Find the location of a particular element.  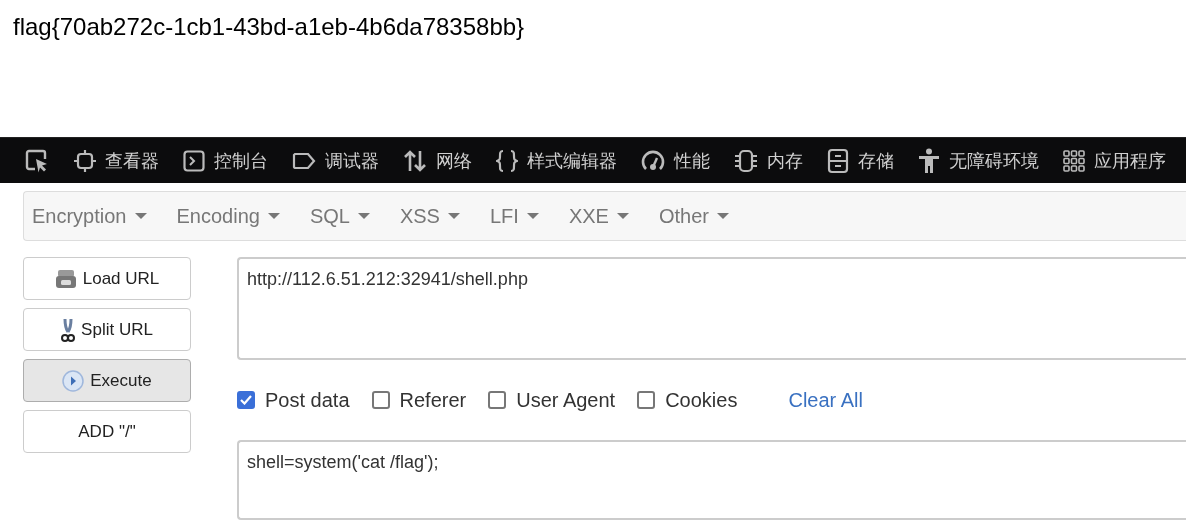

gauge-icon is located at coordinates (653, 160).